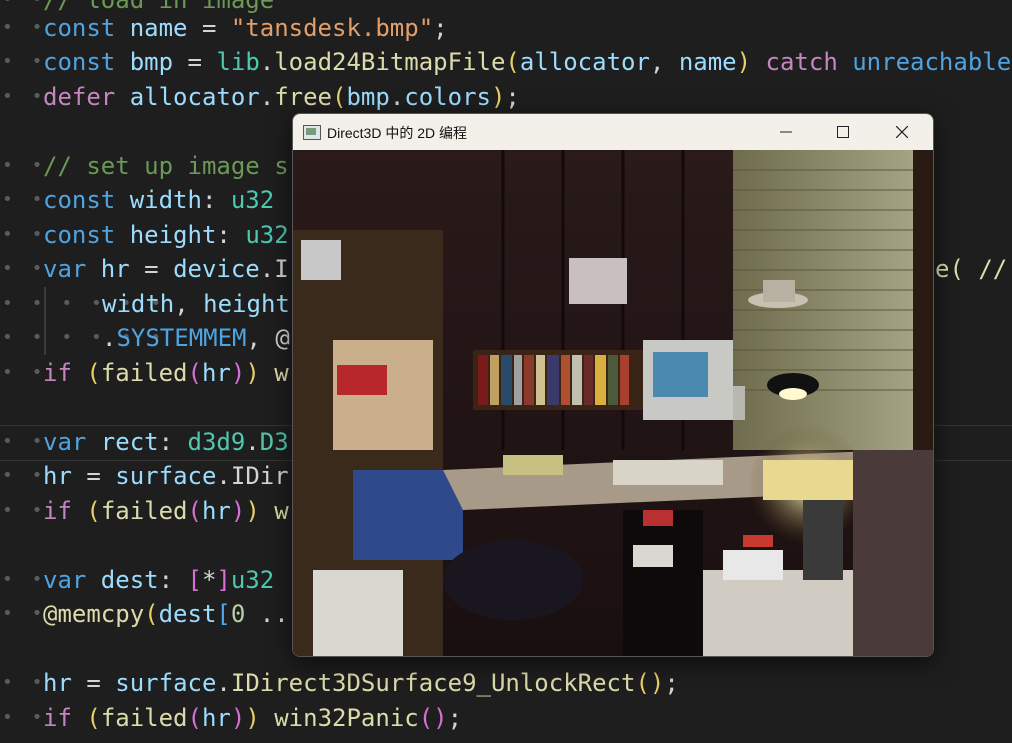  Describe the element at coordinates (238, 62) in the screenshot. I see `code-token: lib` at that location.